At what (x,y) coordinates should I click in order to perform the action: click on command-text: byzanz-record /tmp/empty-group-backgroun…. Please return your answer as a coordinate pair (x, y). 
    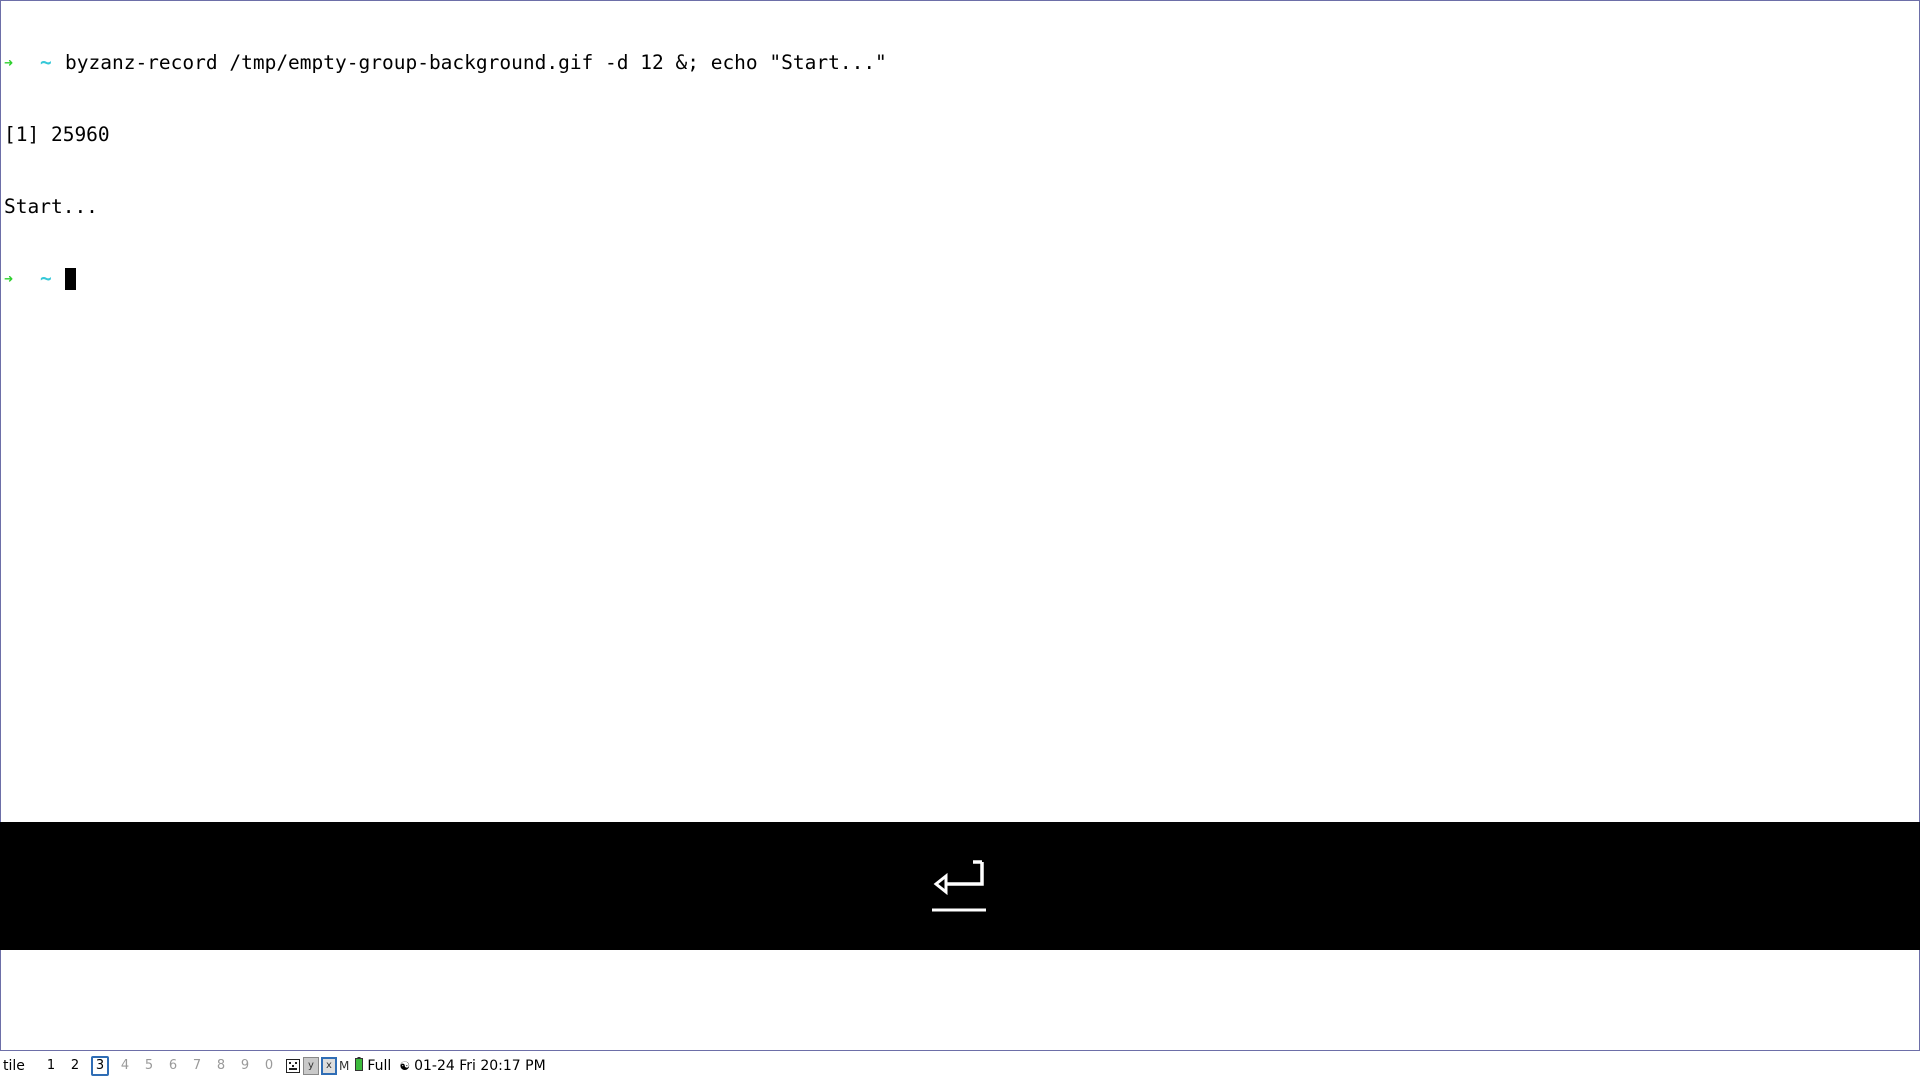
    Looking at the image, I should click on (476, 62).